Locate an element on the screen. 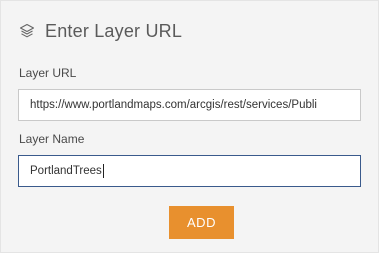 The width and height of the screenshot is (379, 253). layer-name-value: PortlandTrees is located at coordinates (66, 171).